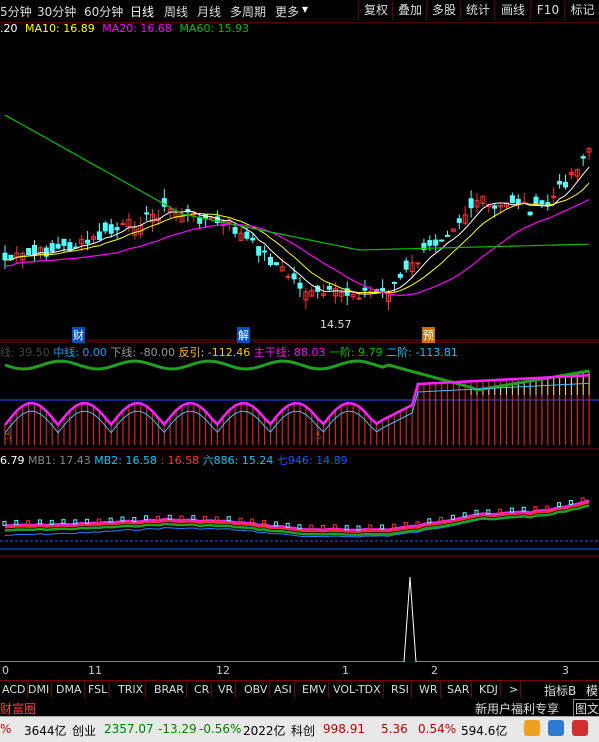  What do you see at coordinates (514, 690) in the screenshot?
I see `tabs-more-button: >` at bounding box center [514, 690].